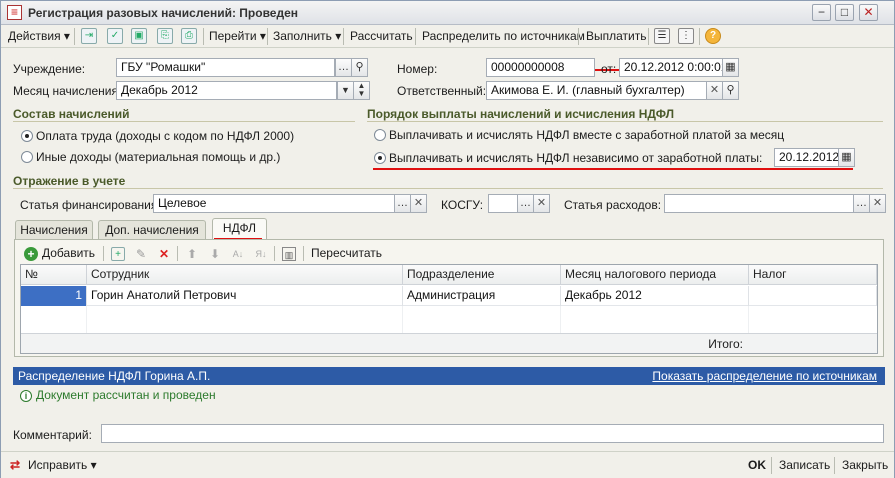 This screenshot has height=478, width=895. What do you see at coordinates (141, 254) in the screenshot?
I see `edit-icon: ✎` at bounding box center [141, 254].